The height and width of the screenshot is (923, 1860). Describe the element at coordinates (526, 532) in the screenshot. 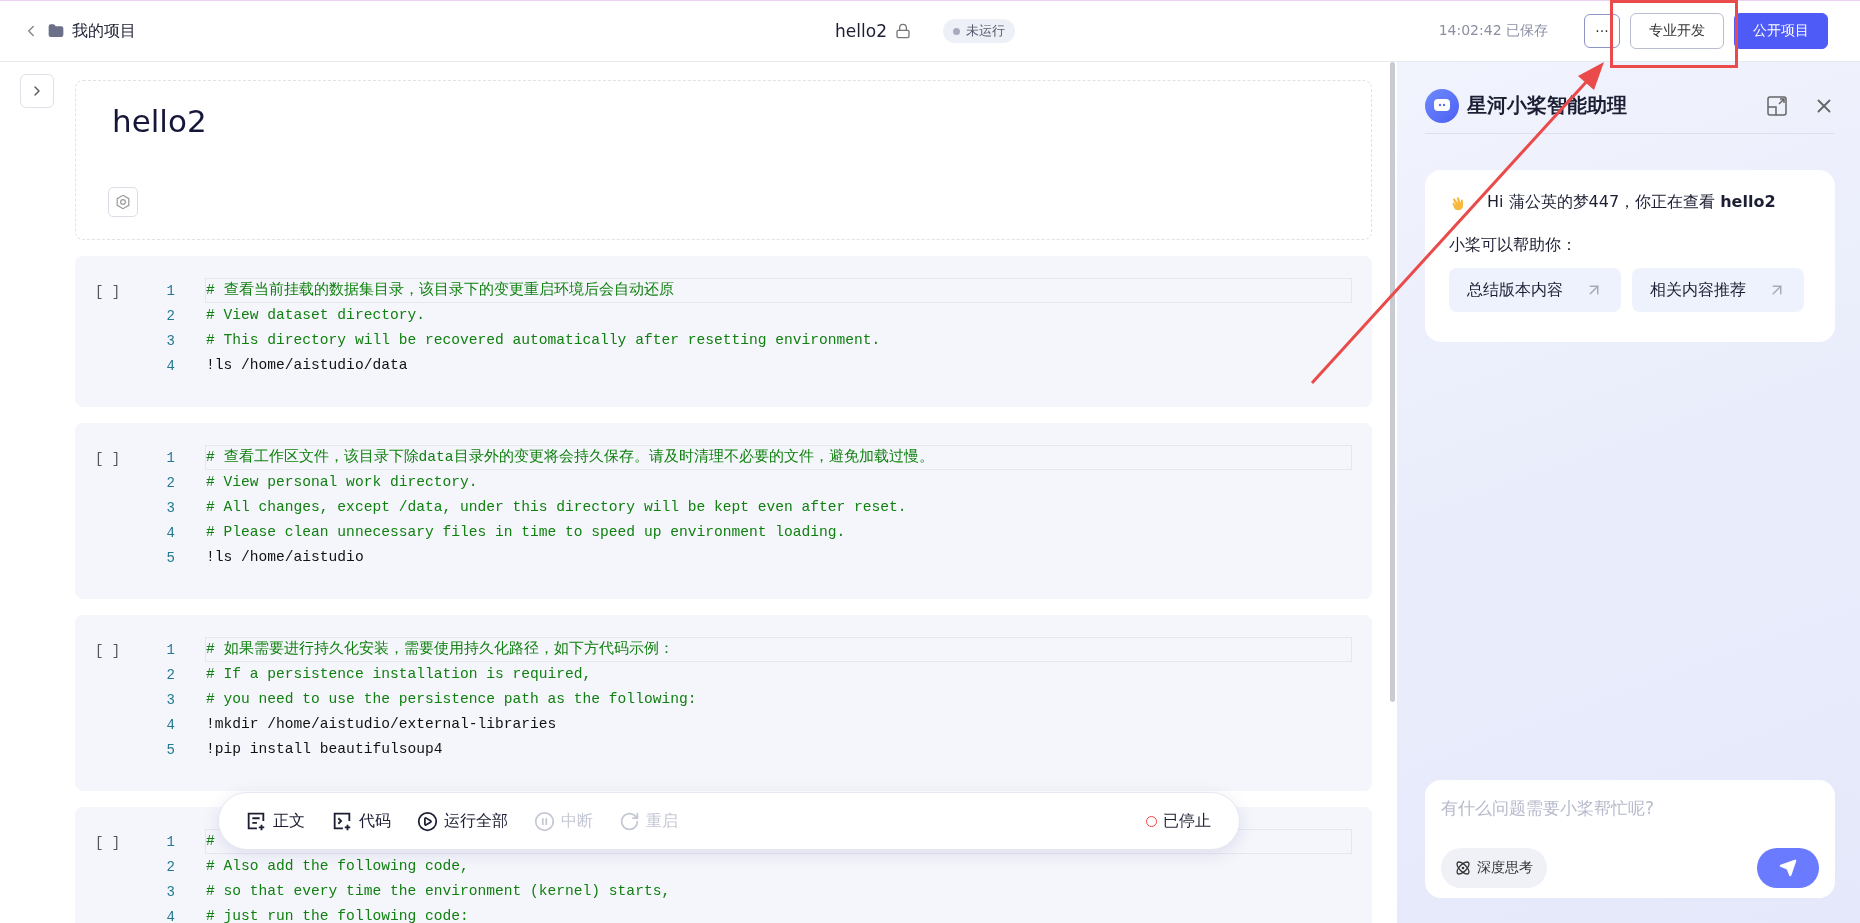

I see `code-line: # Please clean unnecessary files in time to speed up environment loading.` at that location.